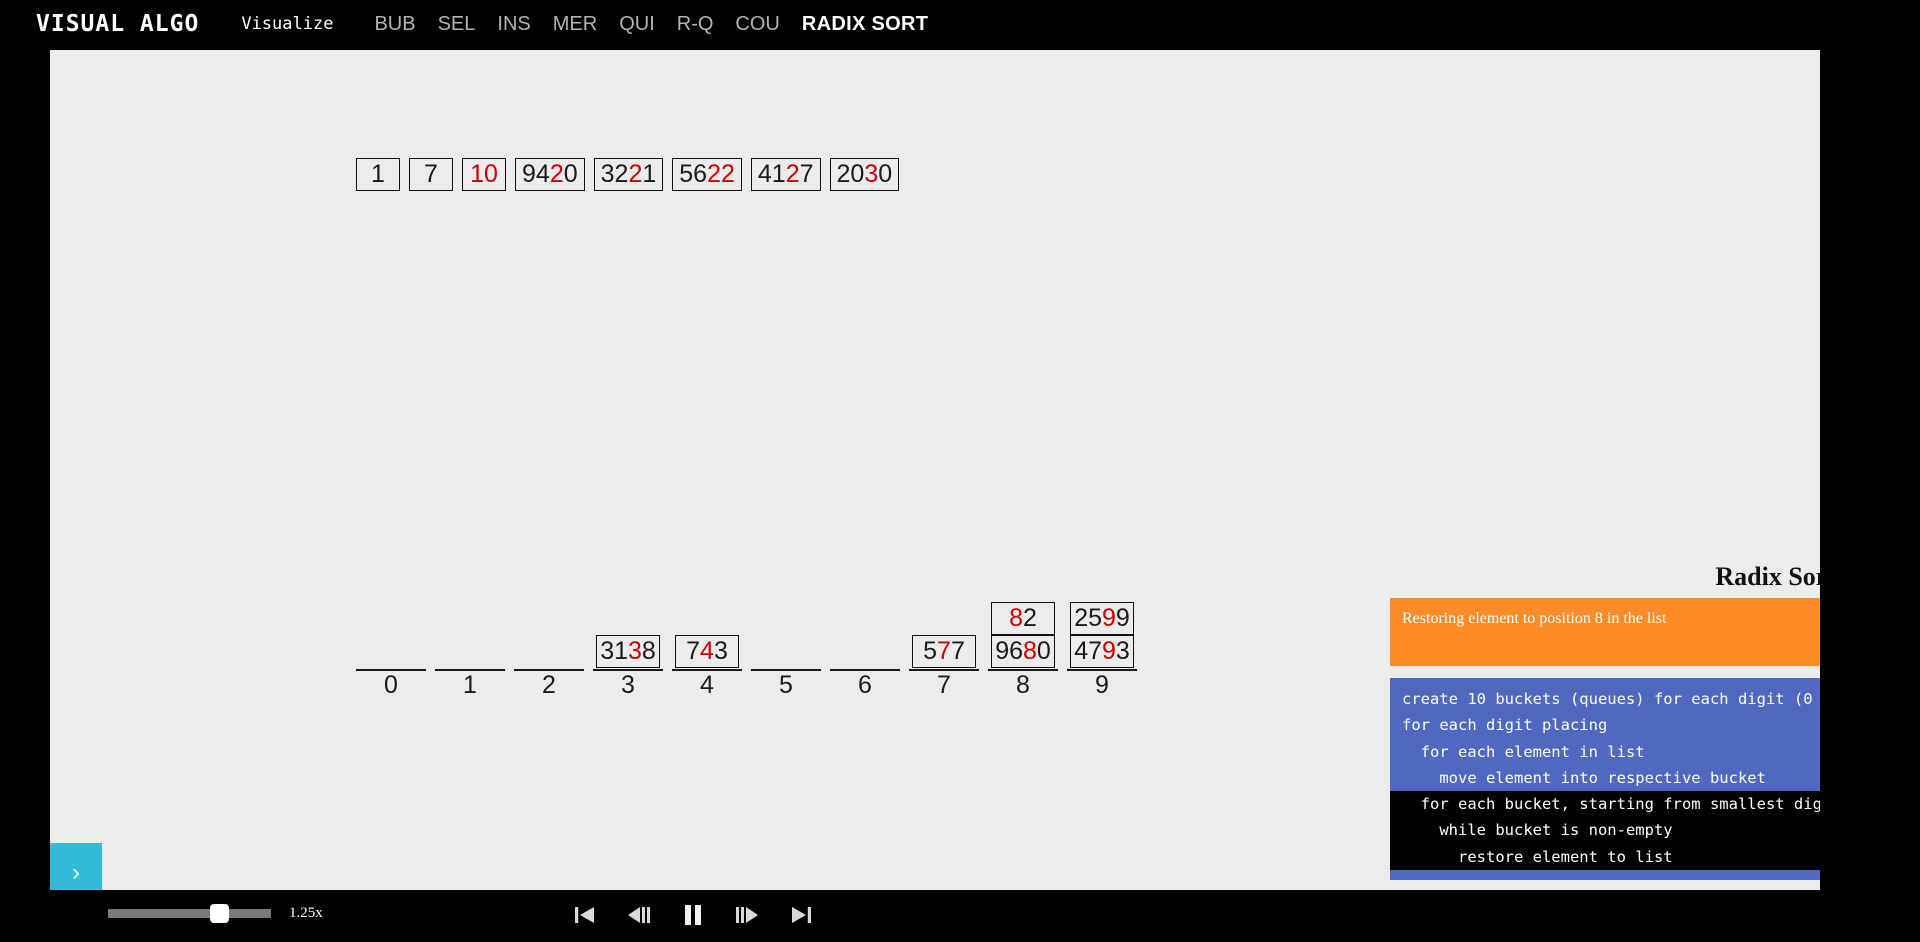 This screenshot has height=942, width=1920. I want to click on bucket-label: 4, so click(707, 685).